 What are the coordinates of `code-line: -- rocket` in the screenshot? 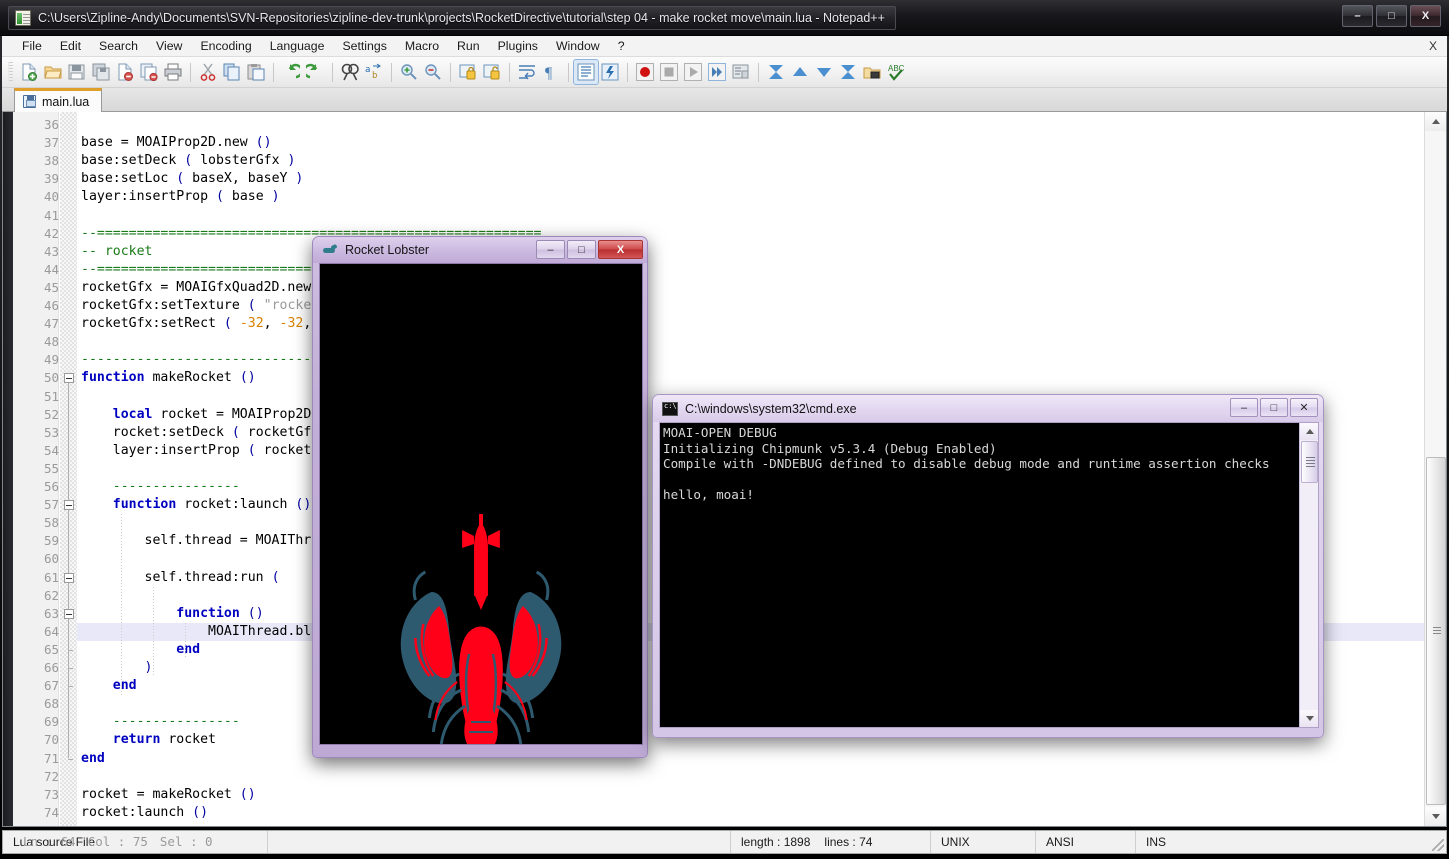 It's located at (116, 252).